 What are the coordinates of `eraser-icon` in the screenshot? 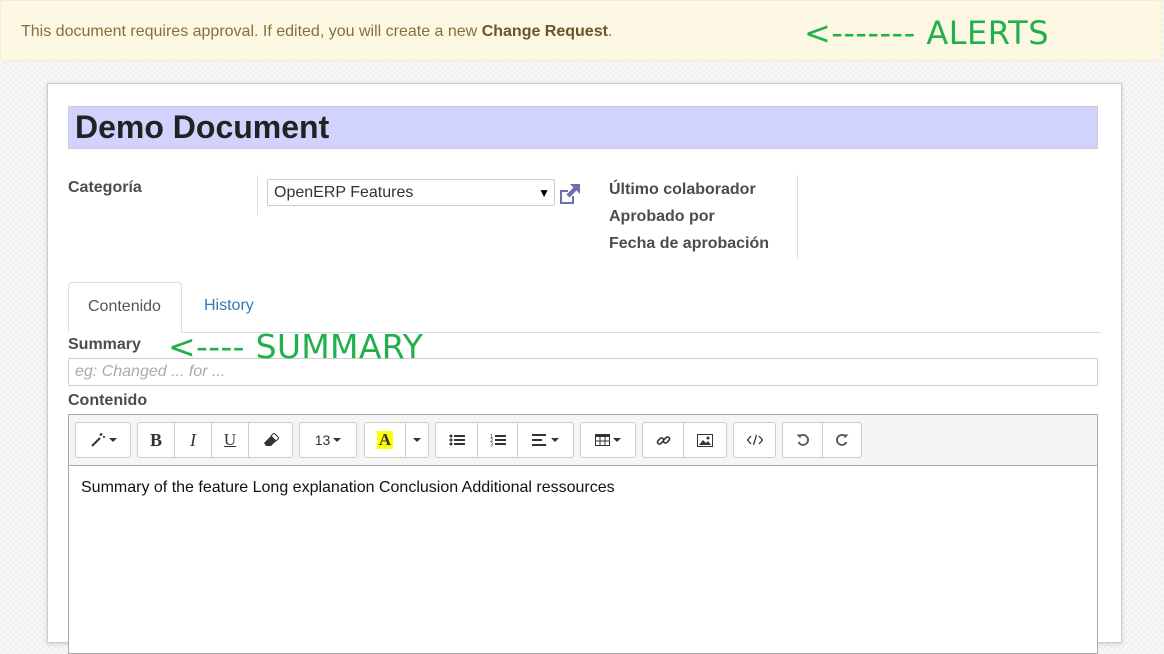 It's located at (271, 439).